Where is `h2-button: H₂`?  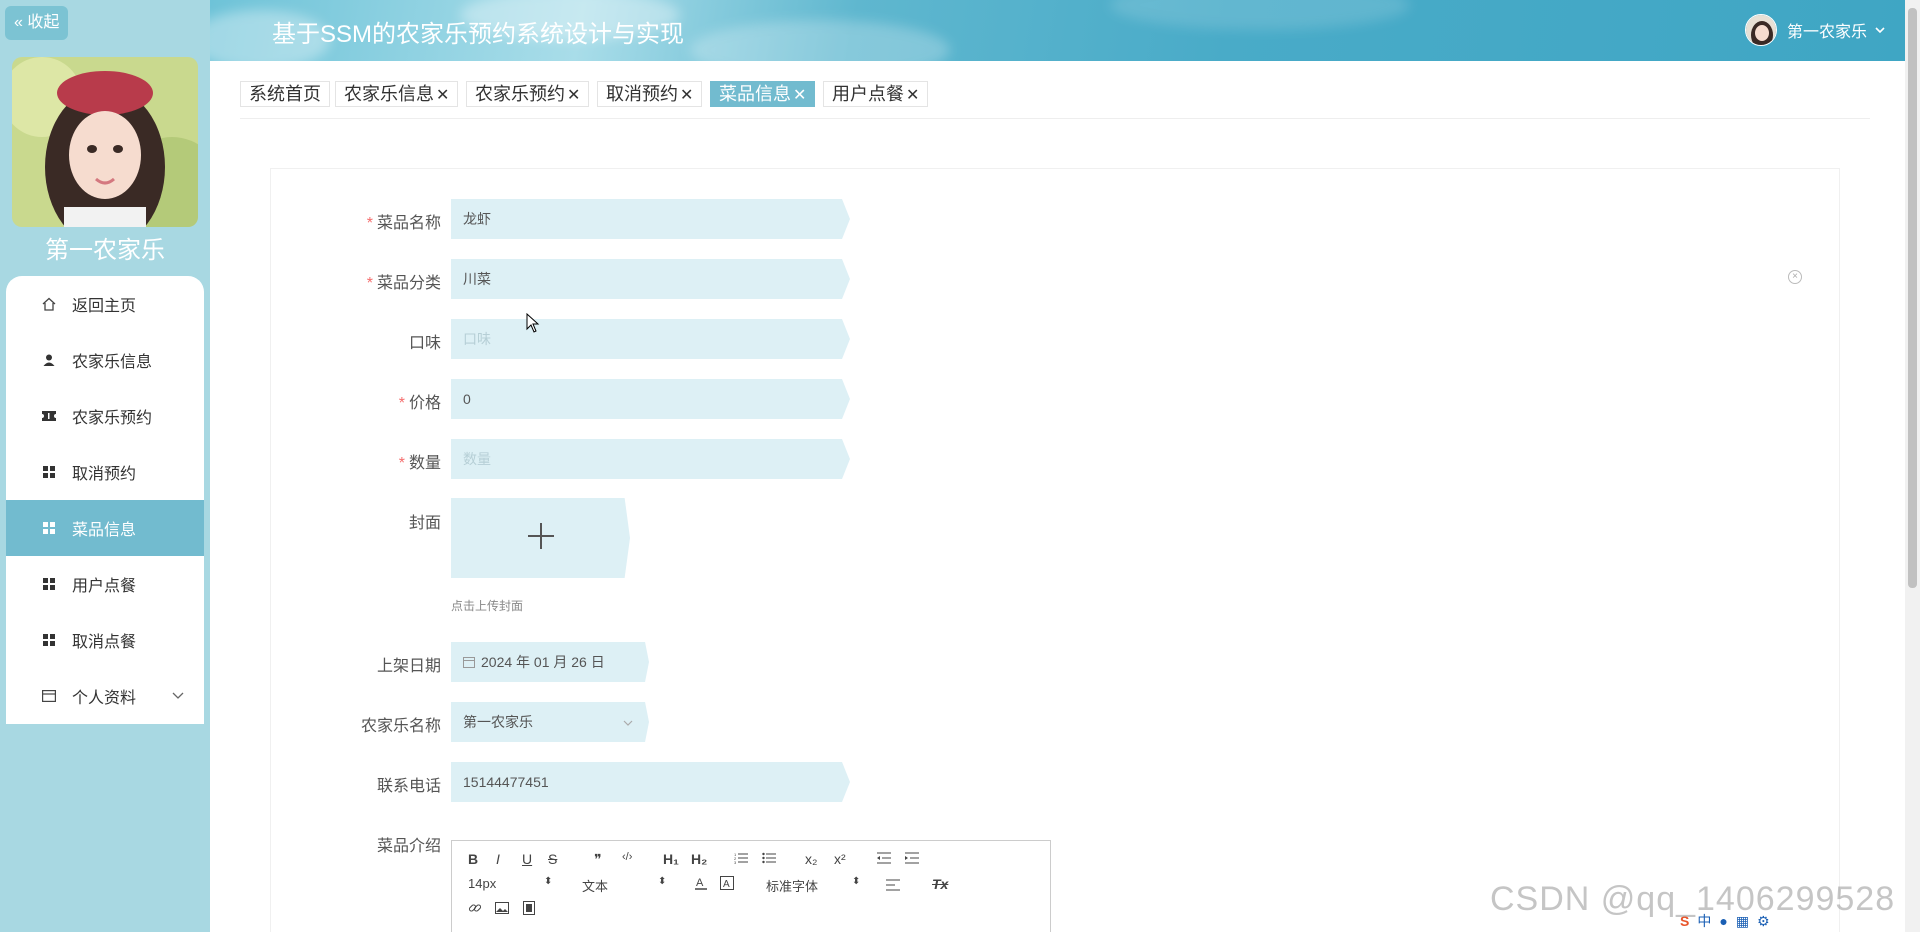 h2-button: H₂ is located at coordinates (699, 859).